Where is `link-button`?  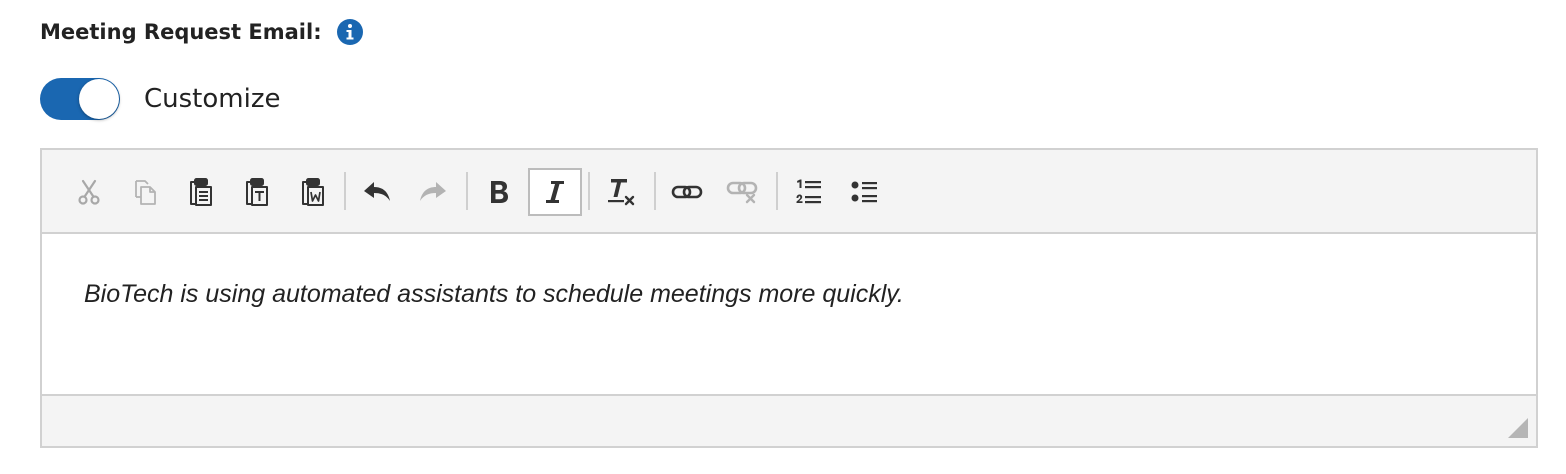 link-button is located at coordinates (687, 192).